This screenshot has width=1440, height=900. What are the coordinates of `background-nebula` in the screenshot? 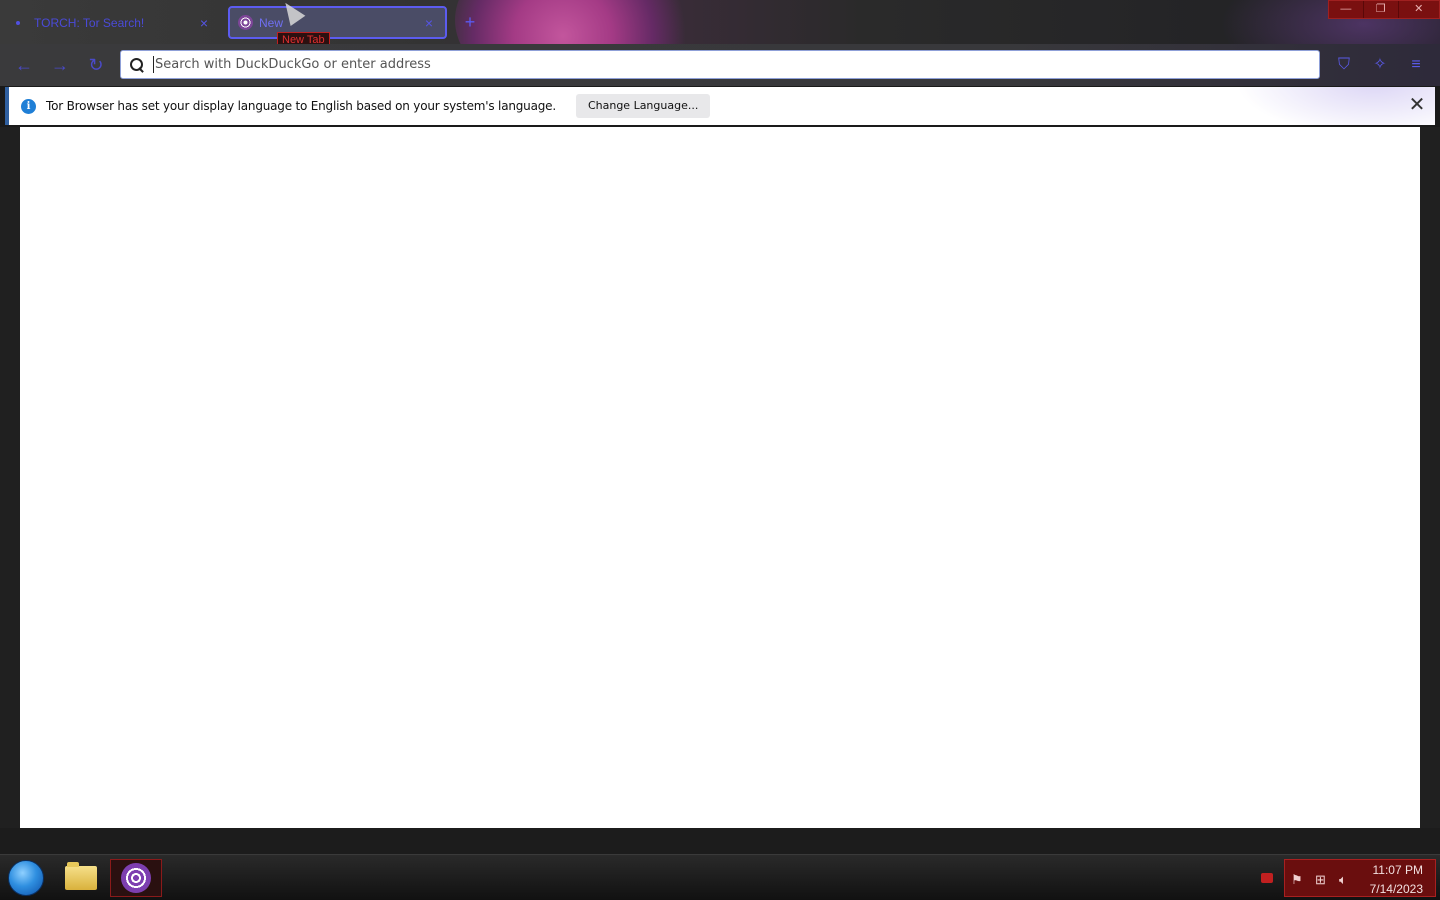 It's located at (575, 22).